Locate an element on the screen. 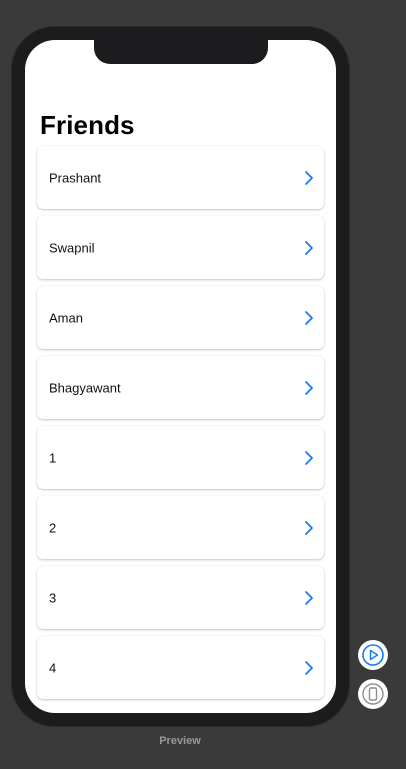 This screenshot has height=769, width=406. list-item: 3 is located at coordinates (180, 597).